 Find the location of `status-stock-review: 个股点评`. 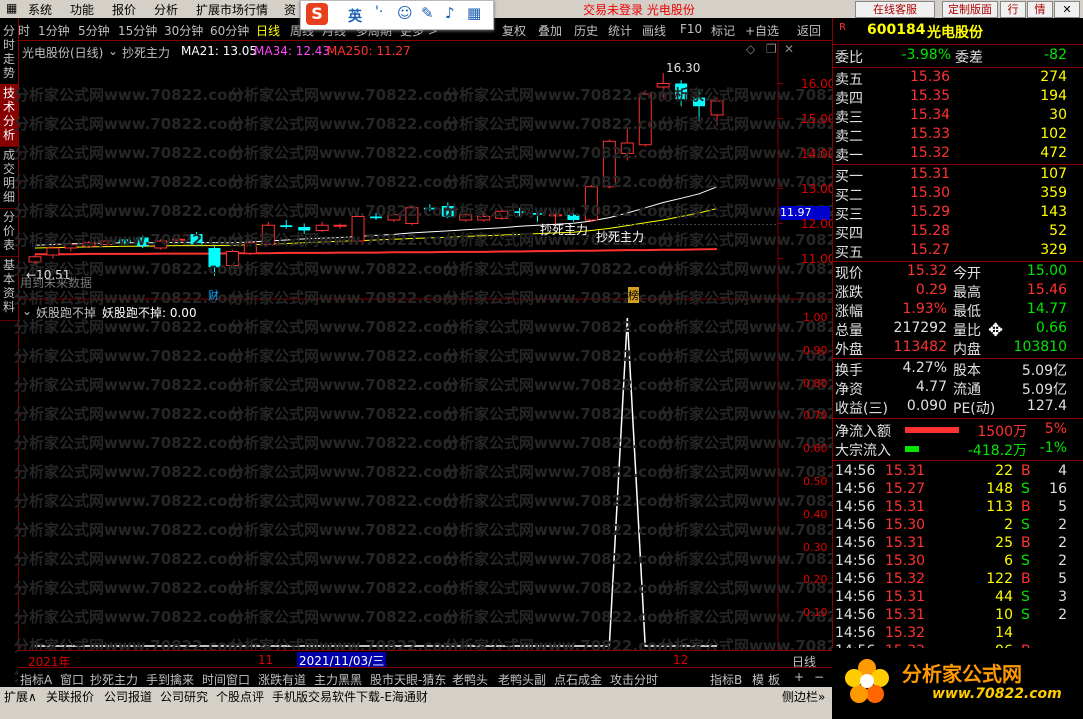

status-stock-review: 个股点评 is located at coordinates (240, 696).